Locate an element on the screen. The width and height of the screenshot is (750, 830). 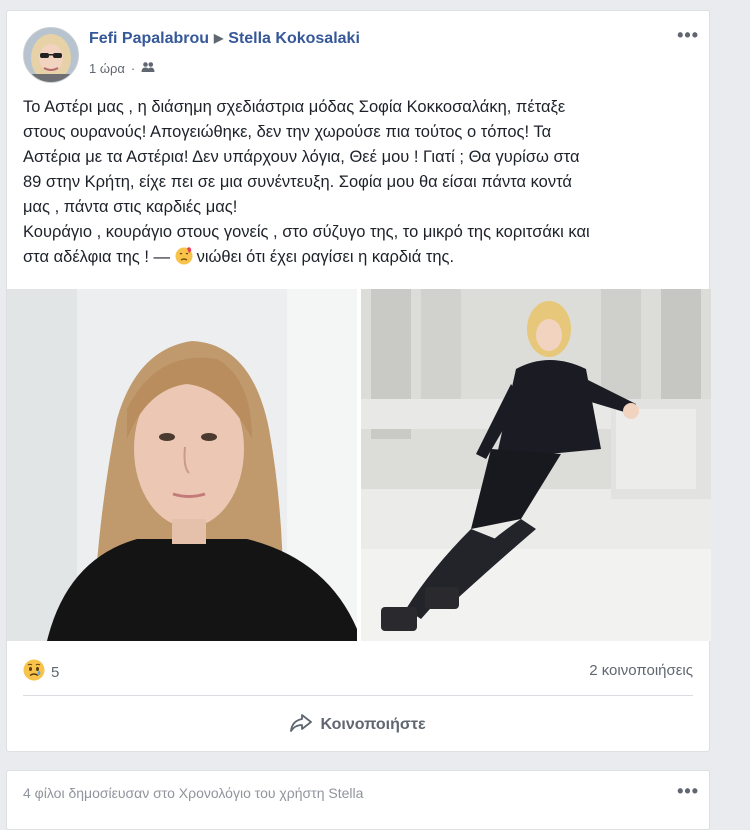
sad-face-icon is located at coordinates (34, 672).